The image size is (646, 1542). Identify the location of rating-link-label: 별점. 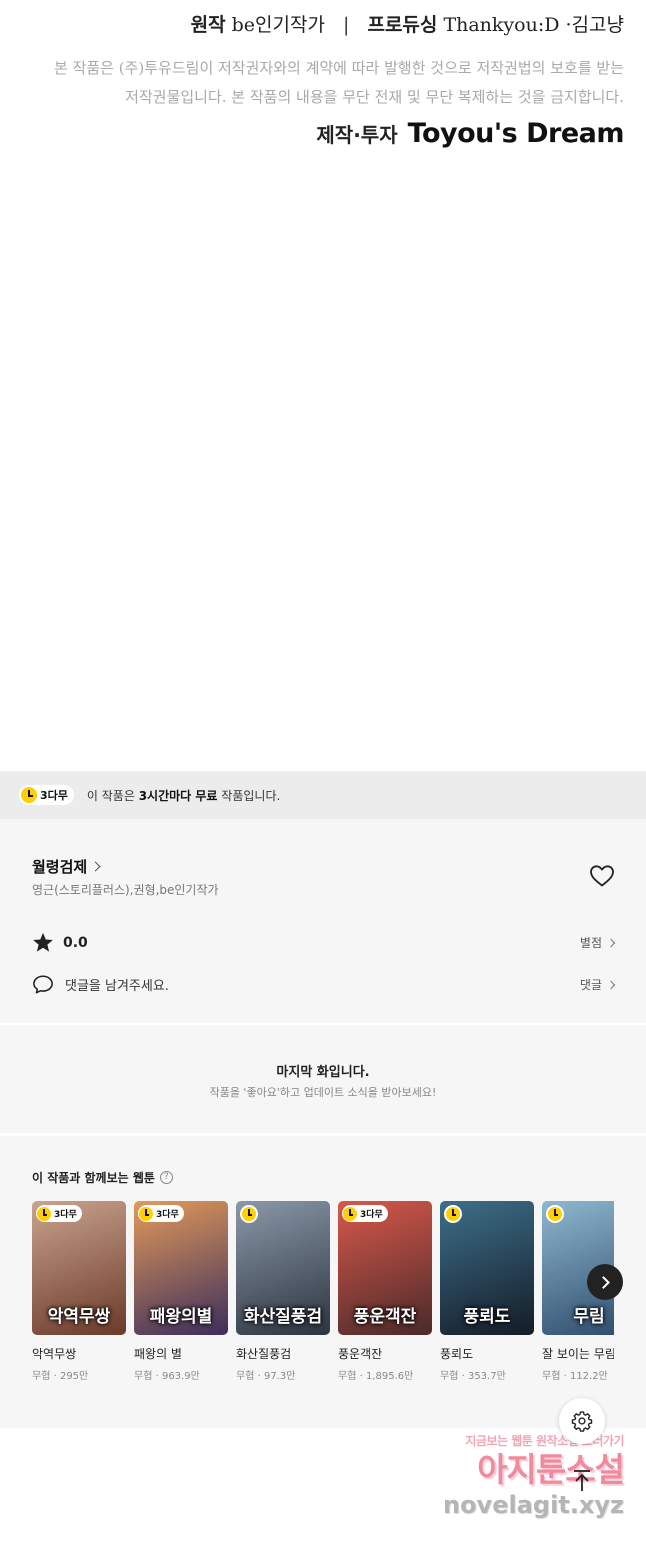
(590, 943).